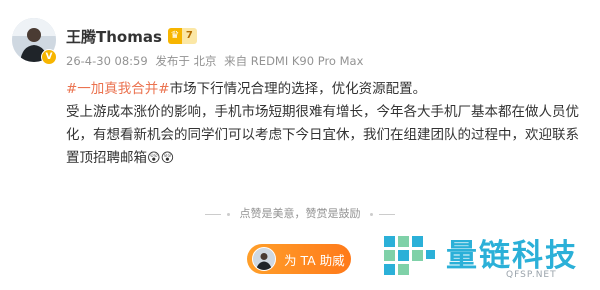 The image size is (600, 290). Describe the element at coordinates (512, 256) in the screenshot. I see `watermark-text: 量链科技` at that location.